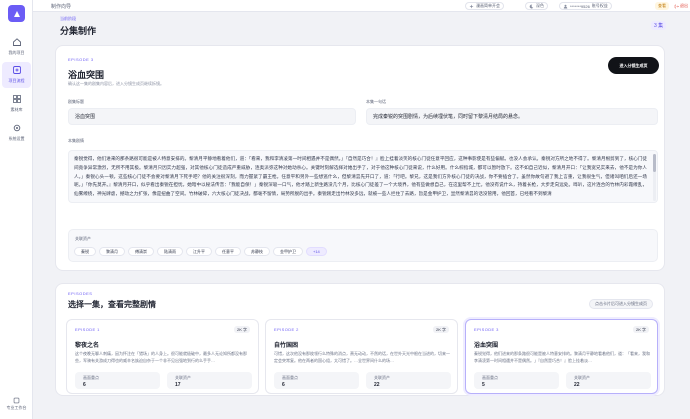 Image resolution: width=690 pixels, height=419 pixels. Describe the element at coordinates (81, 59) in the screenshot. I see `episode-tag: EPISODE 3` at that location.